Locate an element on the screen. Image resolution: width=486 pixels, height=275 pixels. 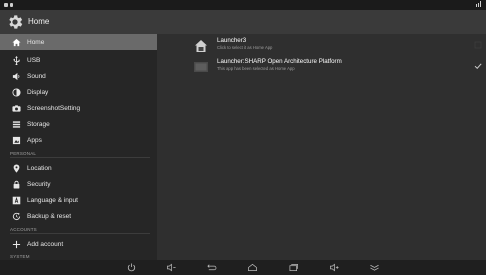
display-icon is located at coordinates (16, 92).